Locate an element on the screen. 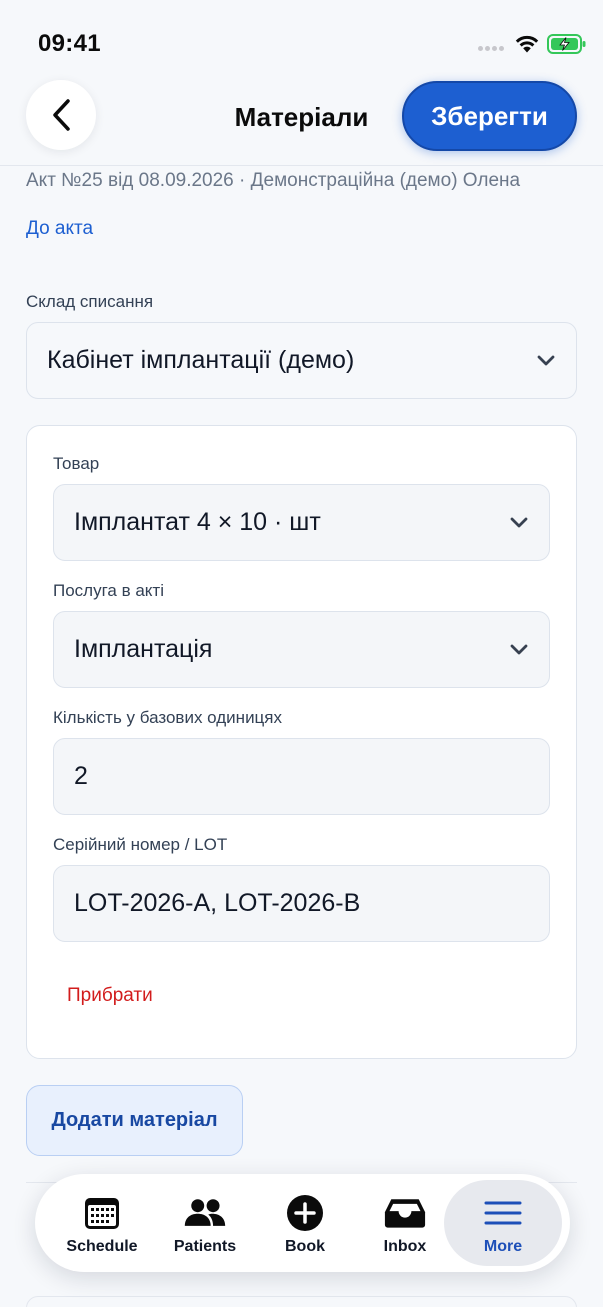 This screenshot has width=603, height=1307. quantity-input: 2 is located at coordinates (301, 776).